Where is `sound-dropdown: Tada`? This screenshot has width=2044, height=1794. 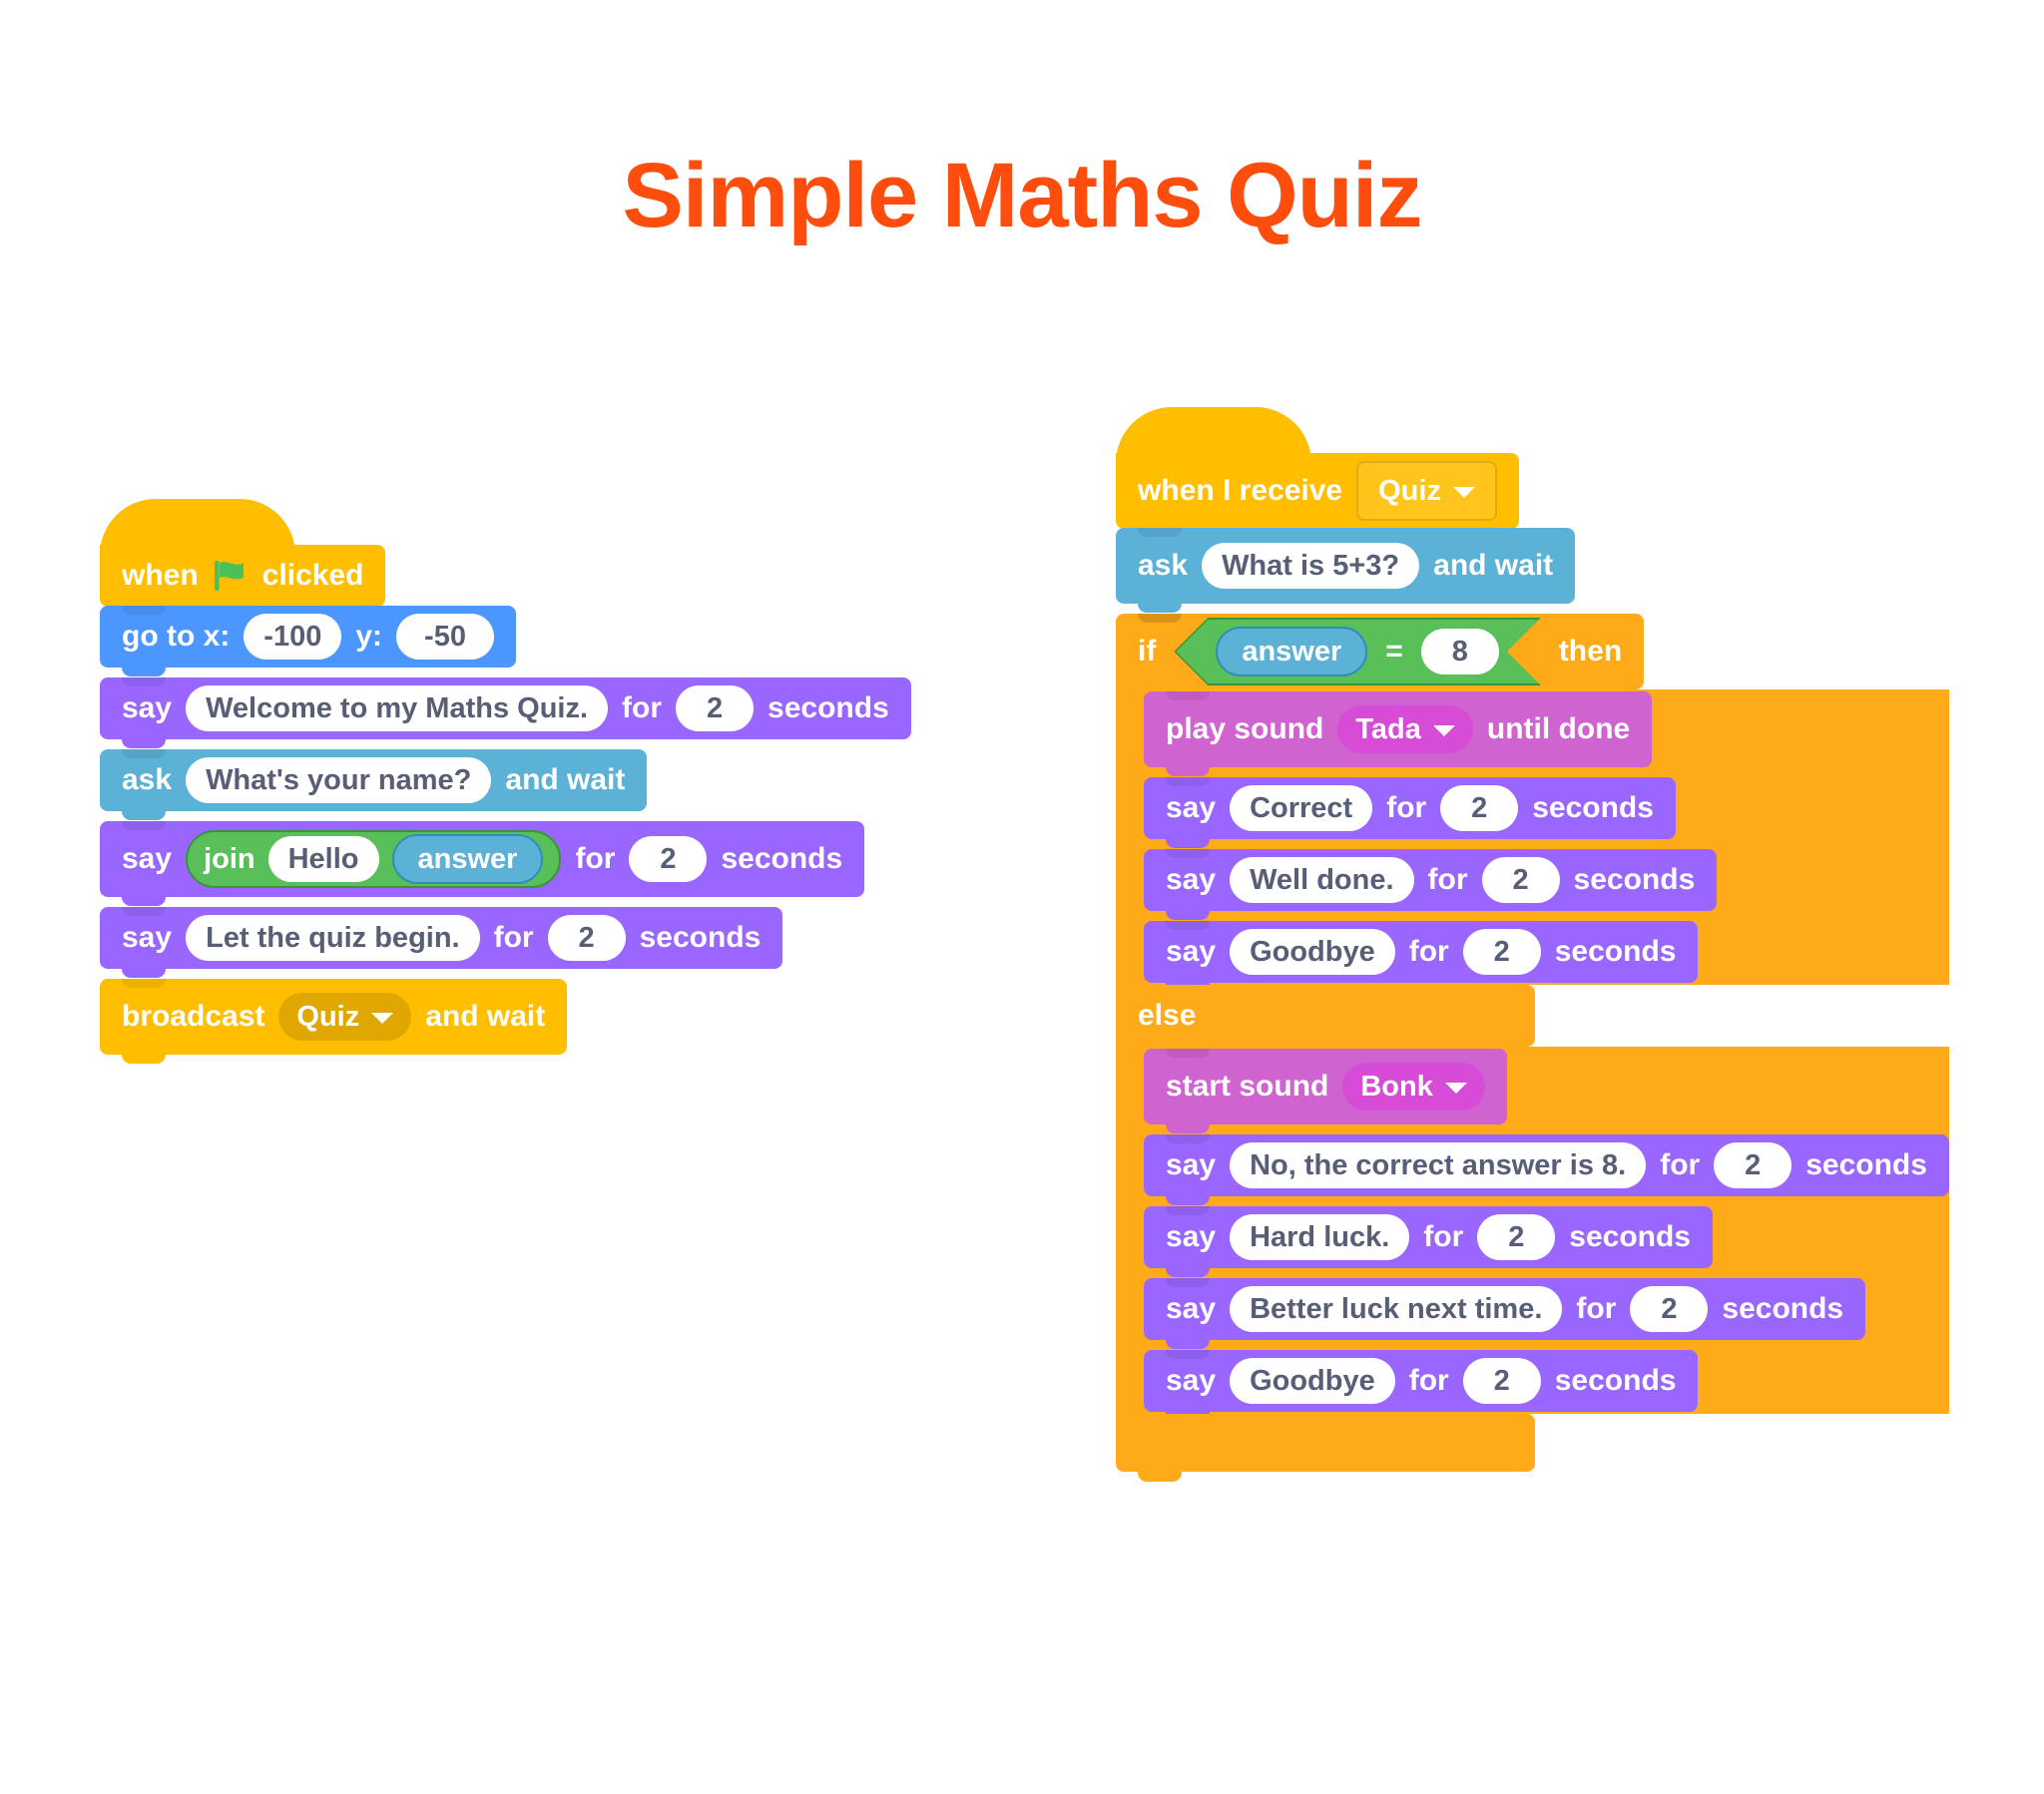 sound-dropdown: Tada is located at coordinates (1405, 729).